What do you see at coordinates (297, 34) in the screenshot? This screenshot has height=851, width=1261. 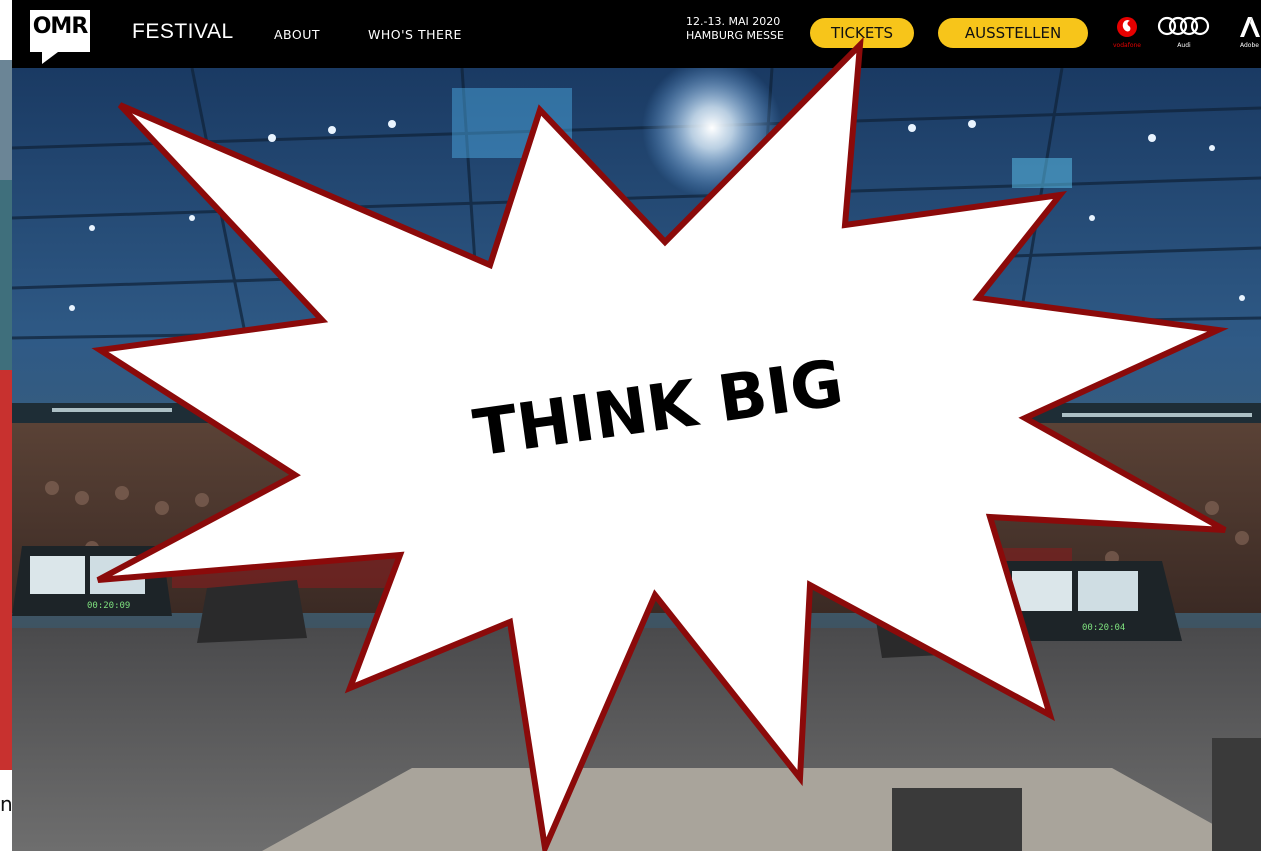 I see `nav-link-about: ABOUT` at bounding box center [297, 34].